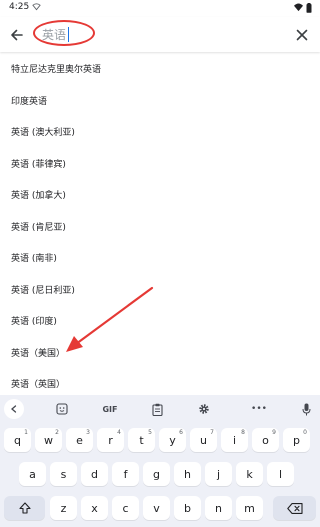 This screenshot has width=320, height=527. Describe the element at coordinates (160, 34) in the screenshot. I see `search-bar` at that location.